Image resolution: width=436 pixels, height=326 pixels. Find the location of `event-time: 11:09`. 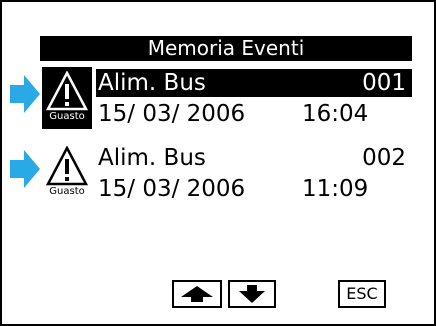

event-time: 11:09 is located at coordinates (335, 189).